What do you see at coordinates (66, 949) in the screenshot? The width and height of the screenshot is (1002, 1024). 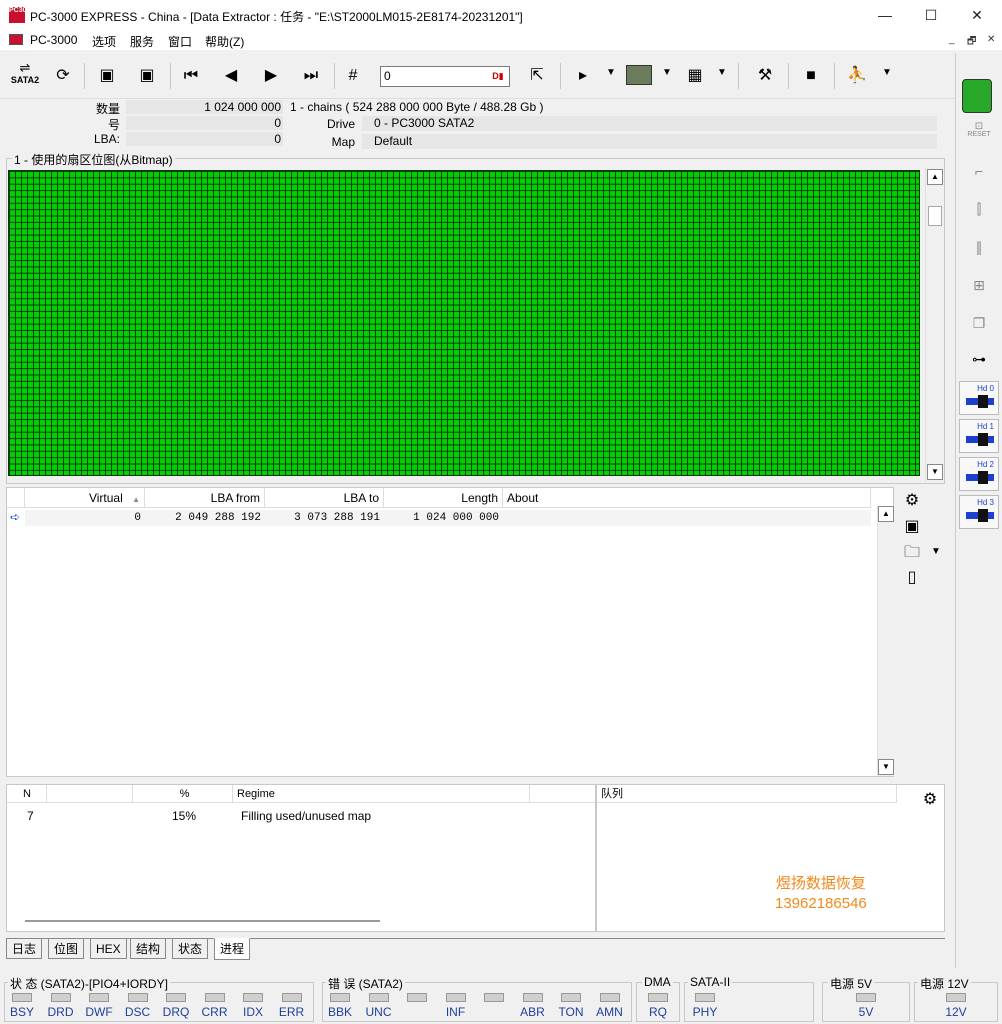 I see `tab-bitmap: 位图` at bounding box center [66, 949].